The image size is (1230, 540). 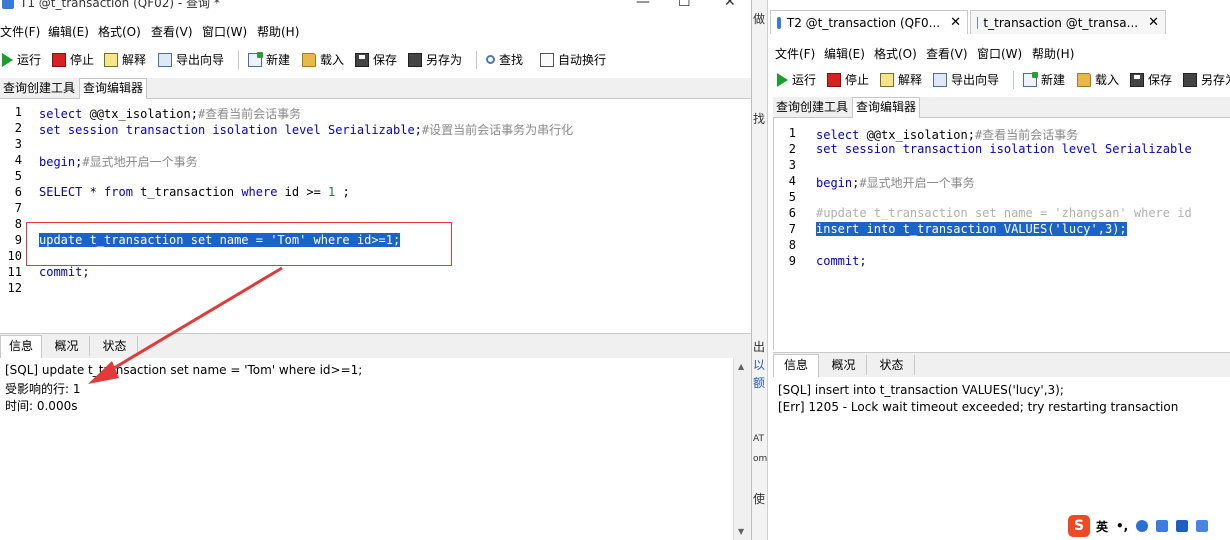 I want to click on background-text: 出, so click(x=759, y=347).